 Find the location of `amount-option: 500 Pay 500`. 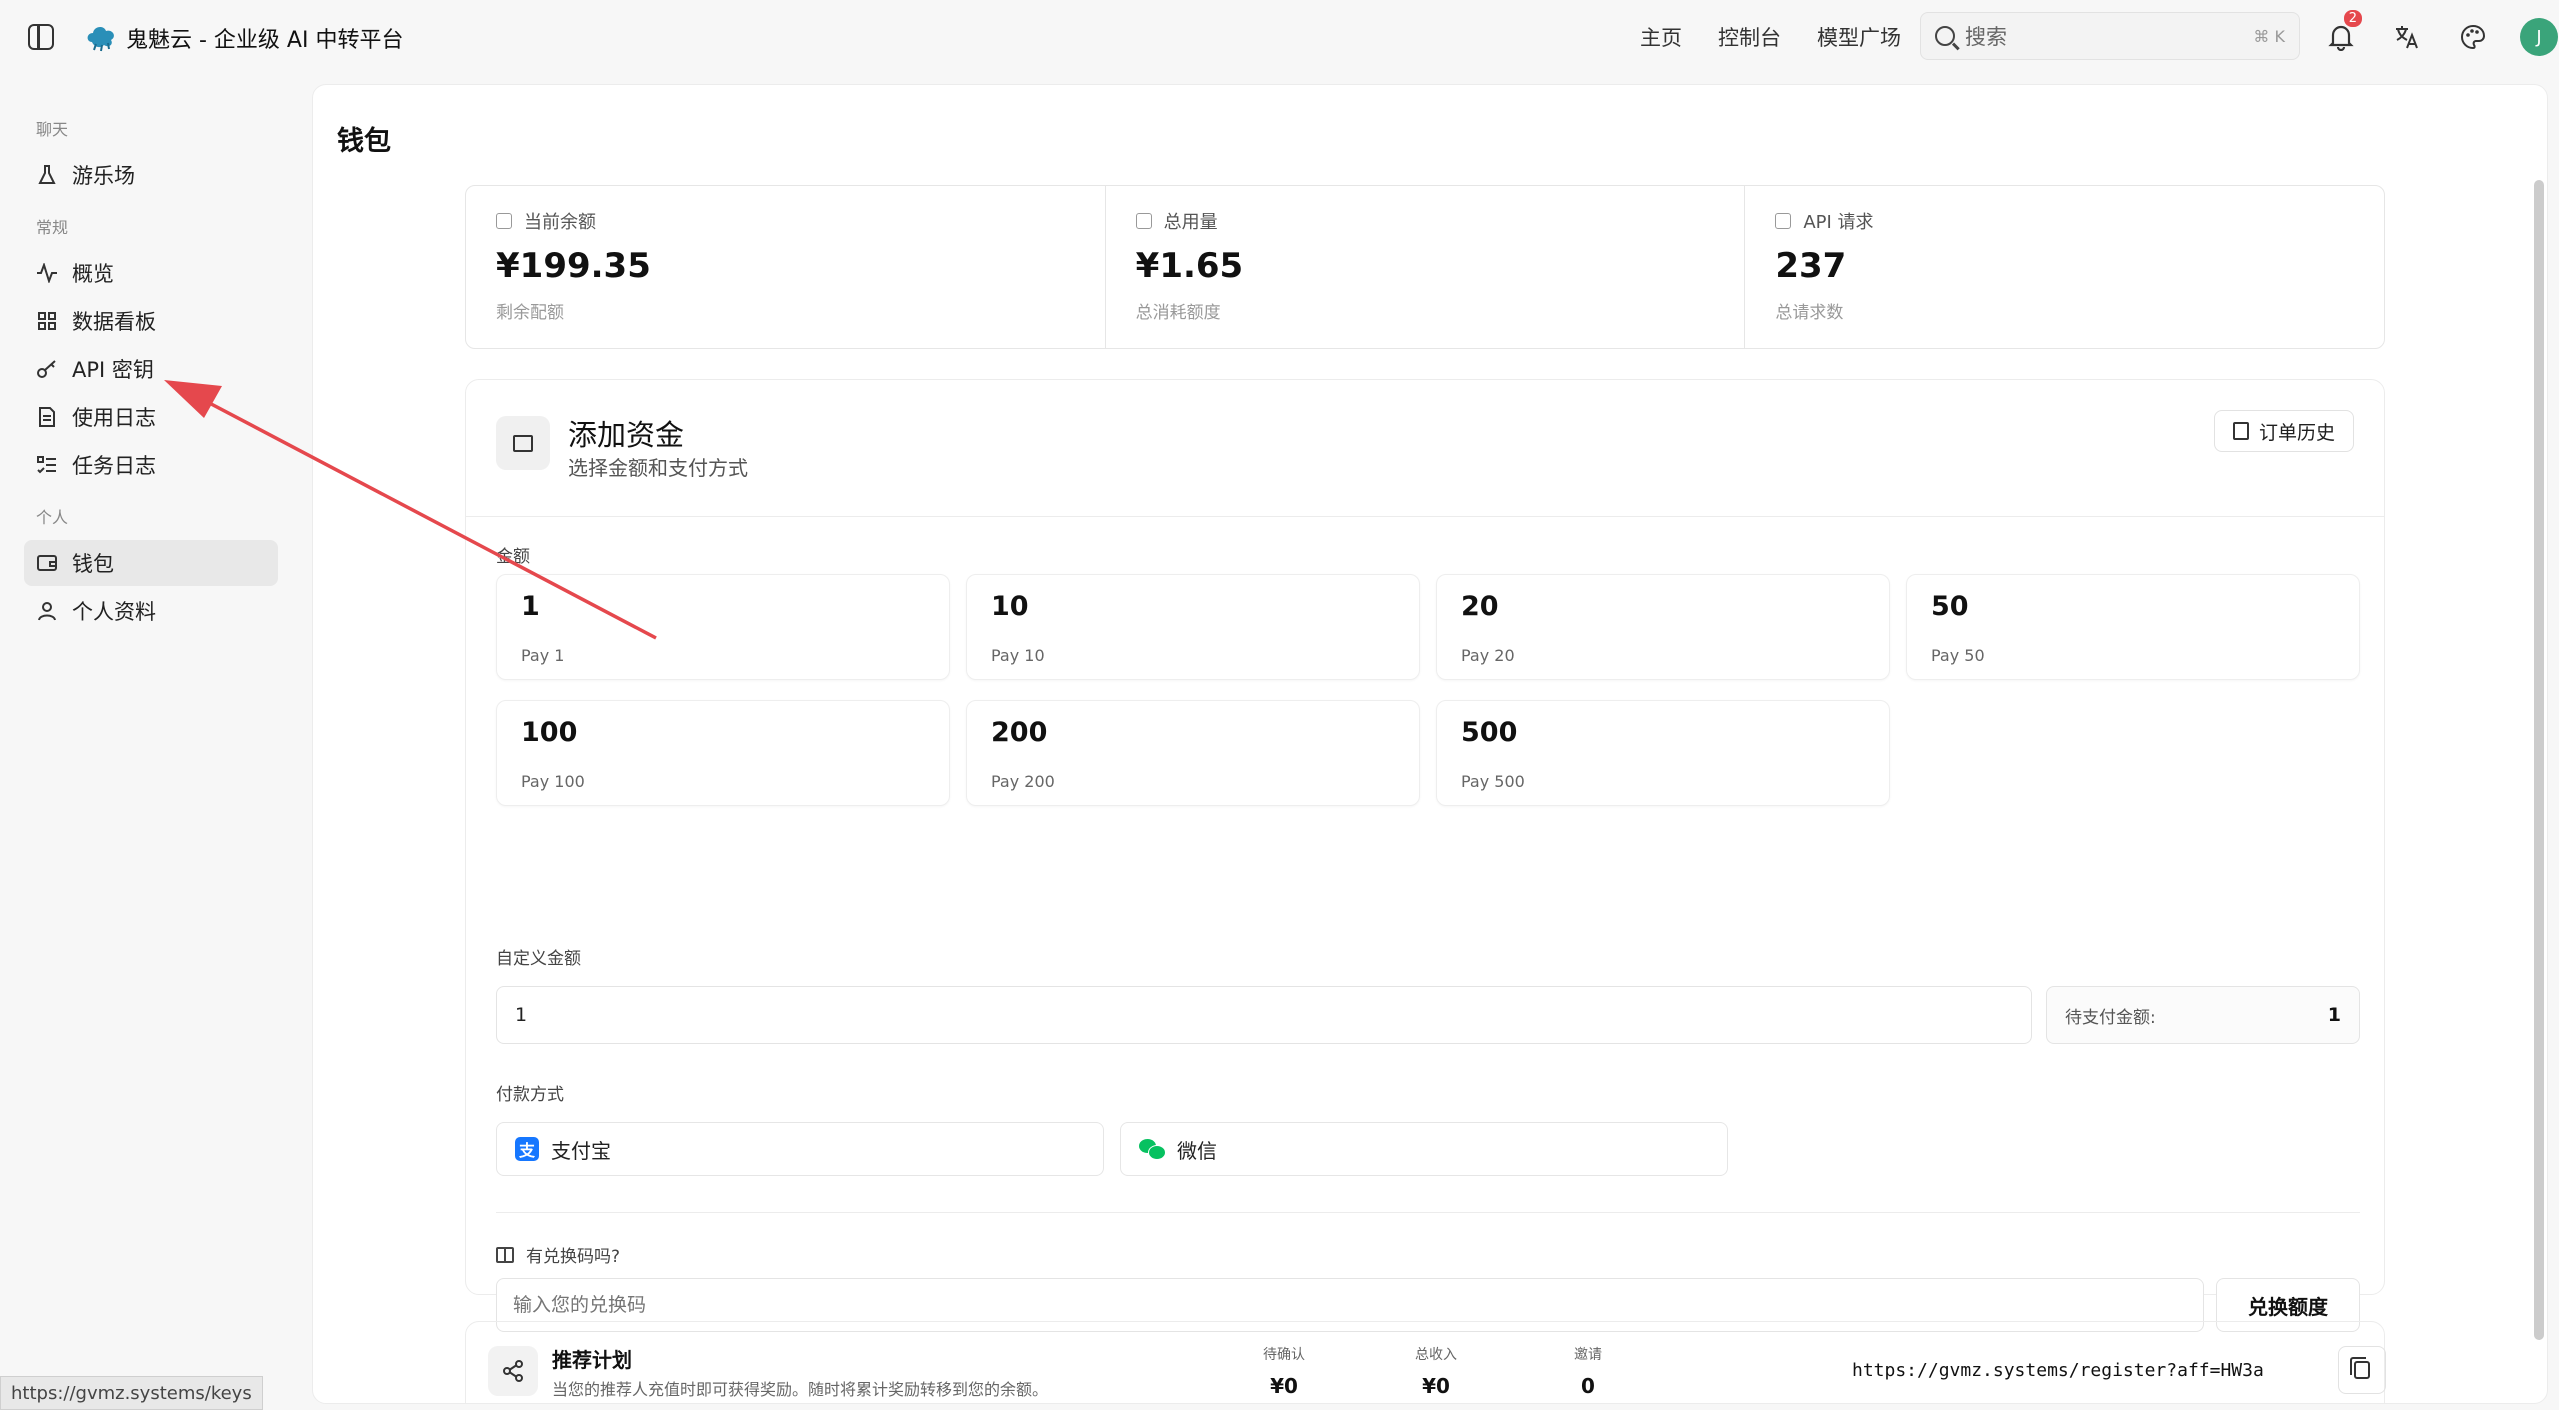

amount-option: 500 Pay 500 is located at coordinates (1663, 753).